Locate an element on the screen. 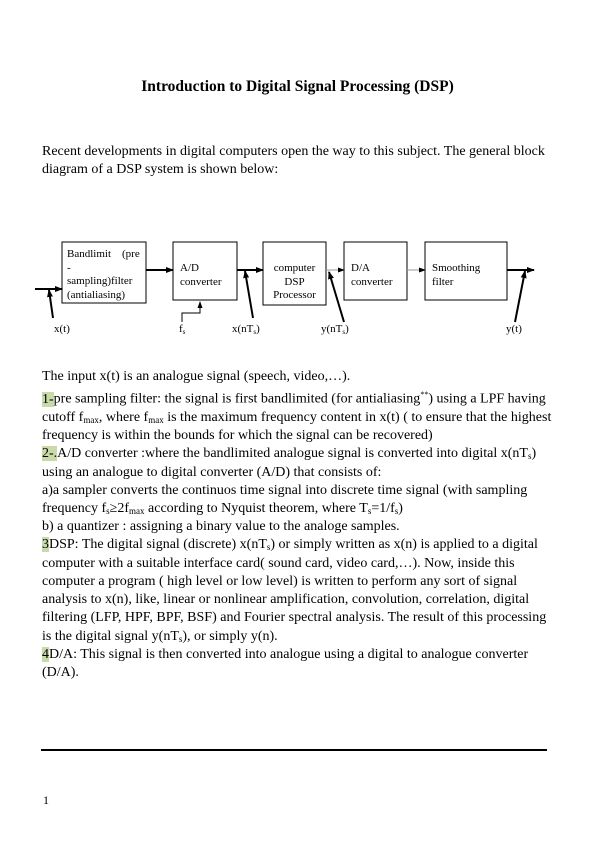 The width and height of the screenshot is (595, 842). block-text-line: filter is located at coordinates (443, 281).